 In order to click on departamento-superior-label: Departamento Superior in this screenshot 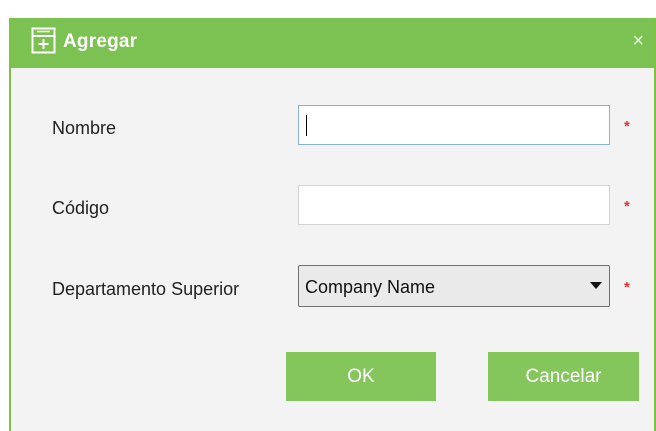, I will do `click(146, 289)`.